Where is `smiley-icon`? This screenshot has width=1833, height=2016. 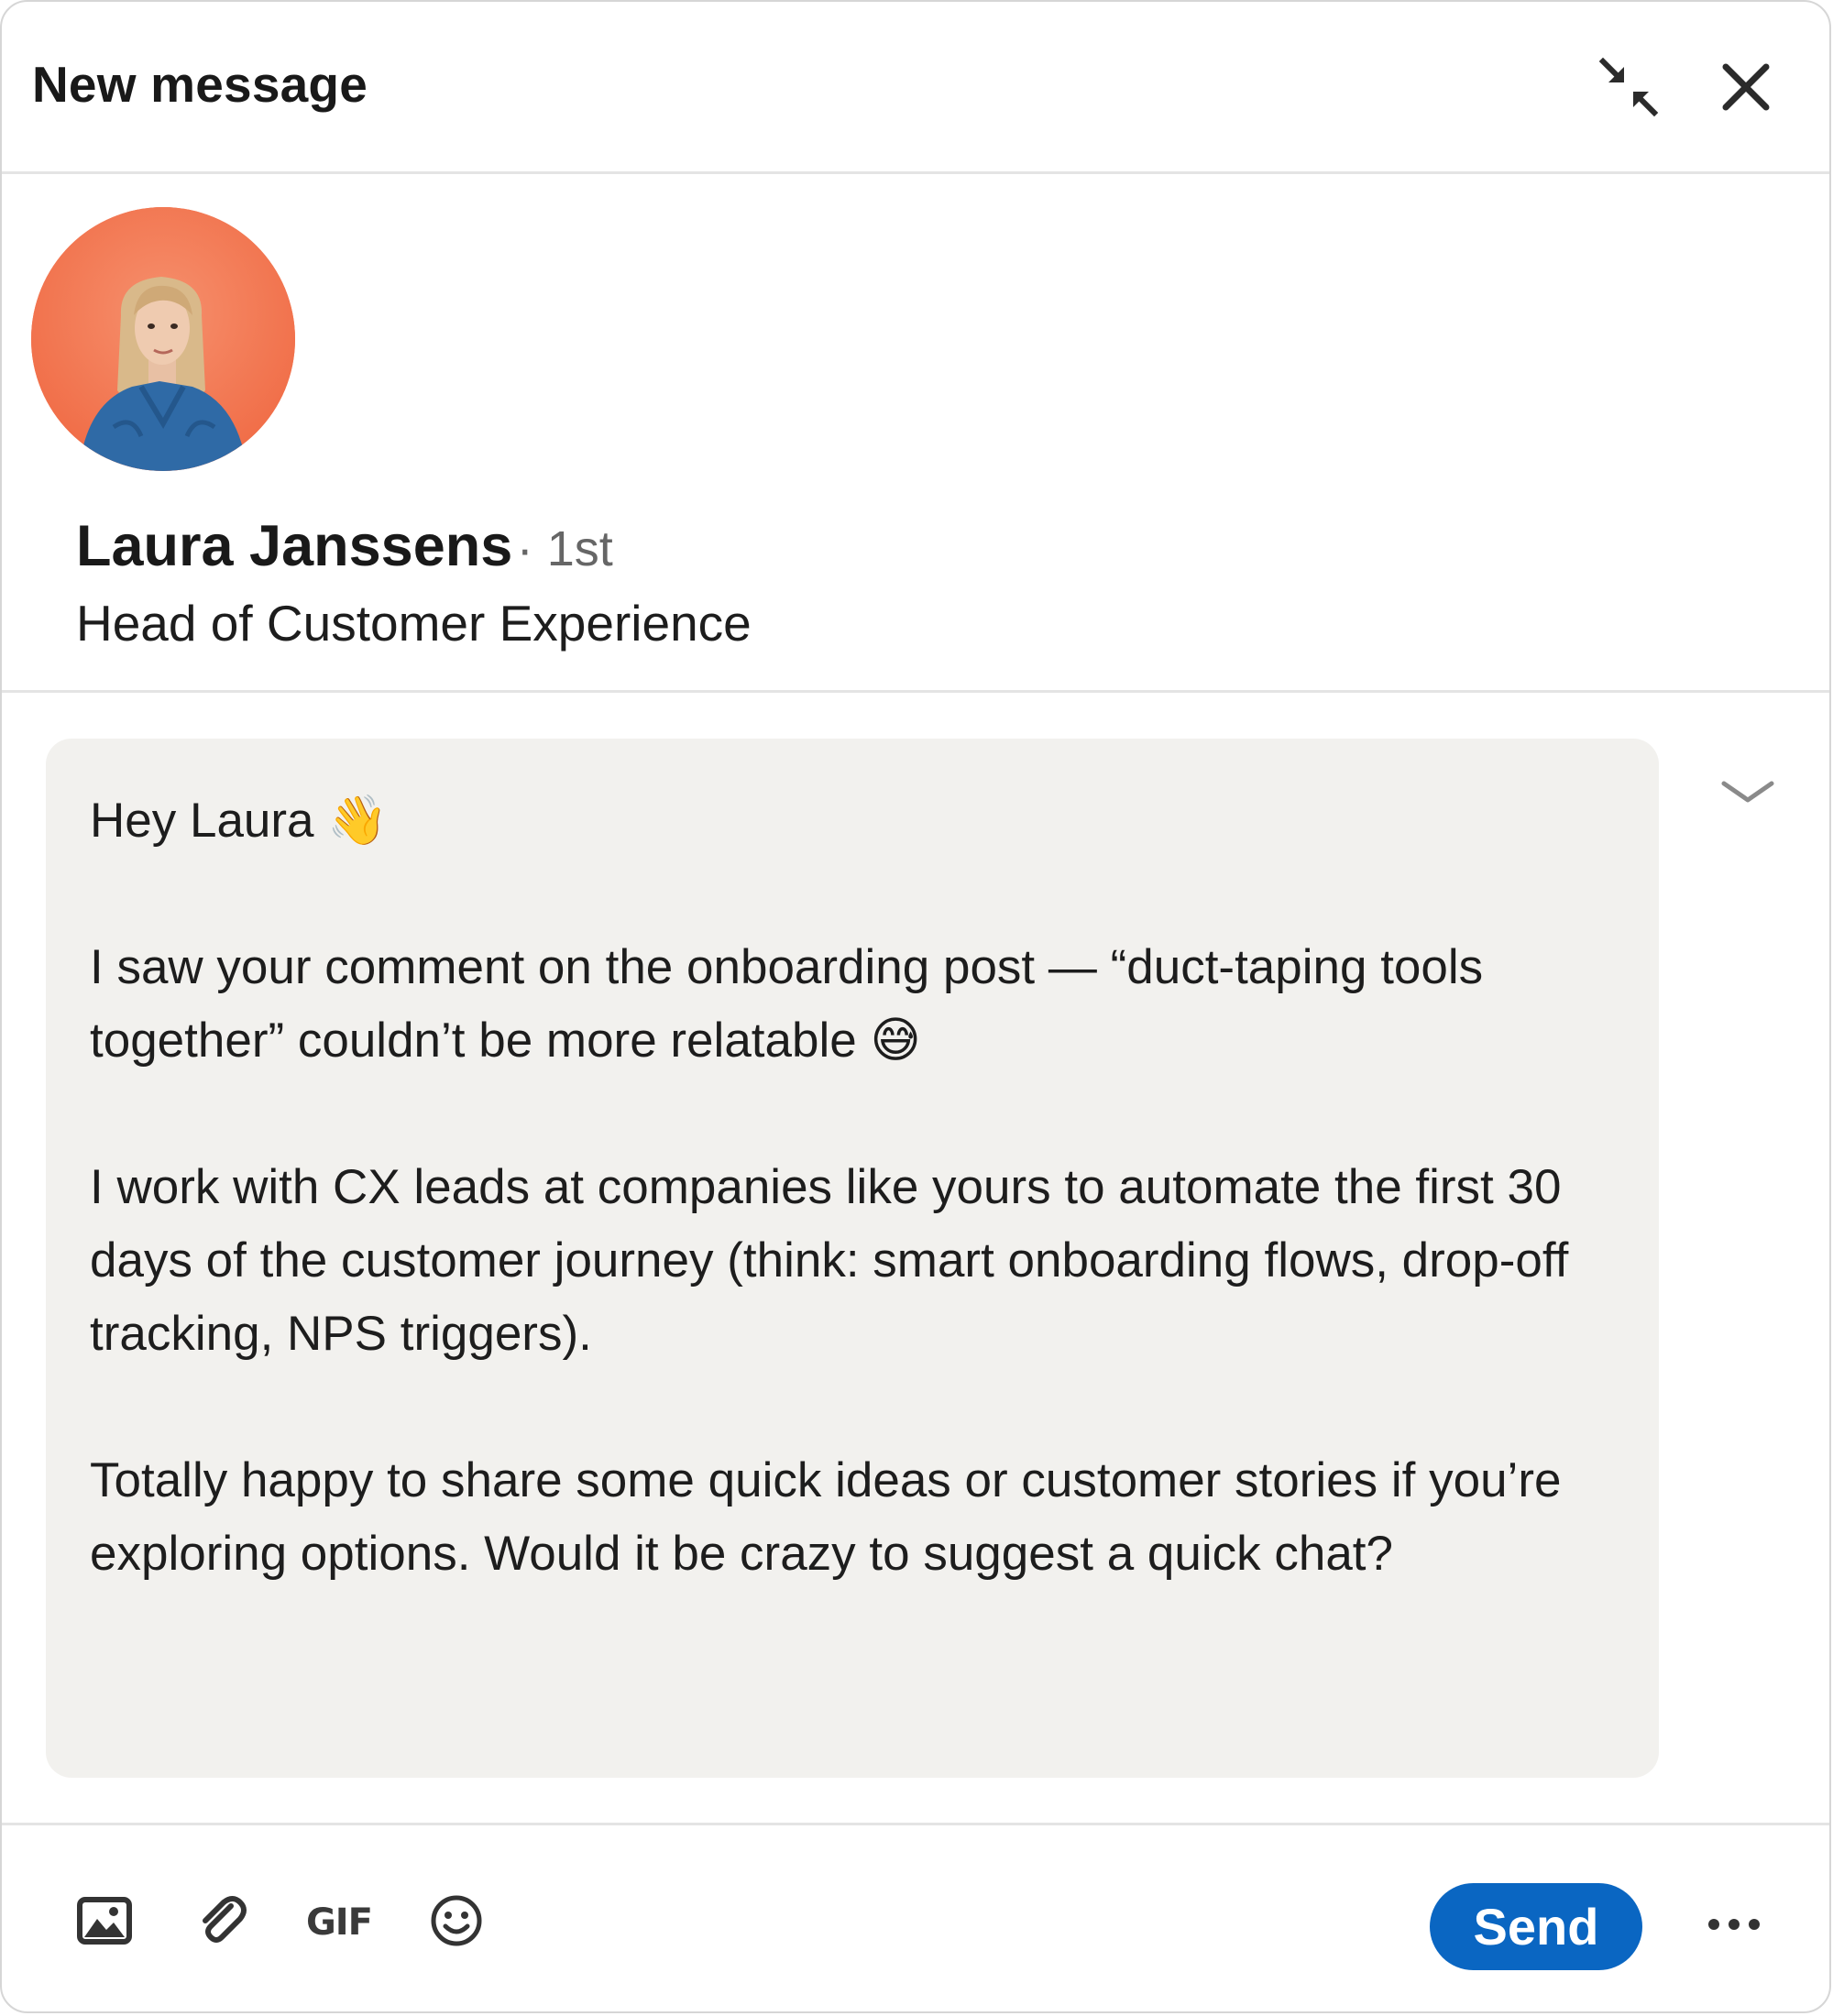 smiley-icon is located at coordinates (456, 1923).